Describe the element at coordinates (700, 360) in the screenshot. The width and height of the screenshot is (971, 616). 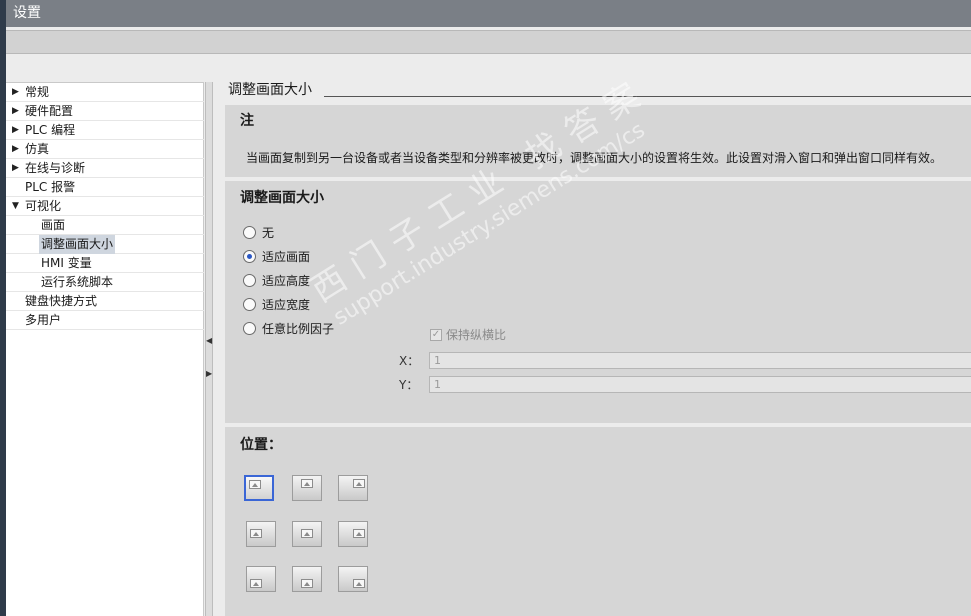
I see `x-field: 1` at that location.